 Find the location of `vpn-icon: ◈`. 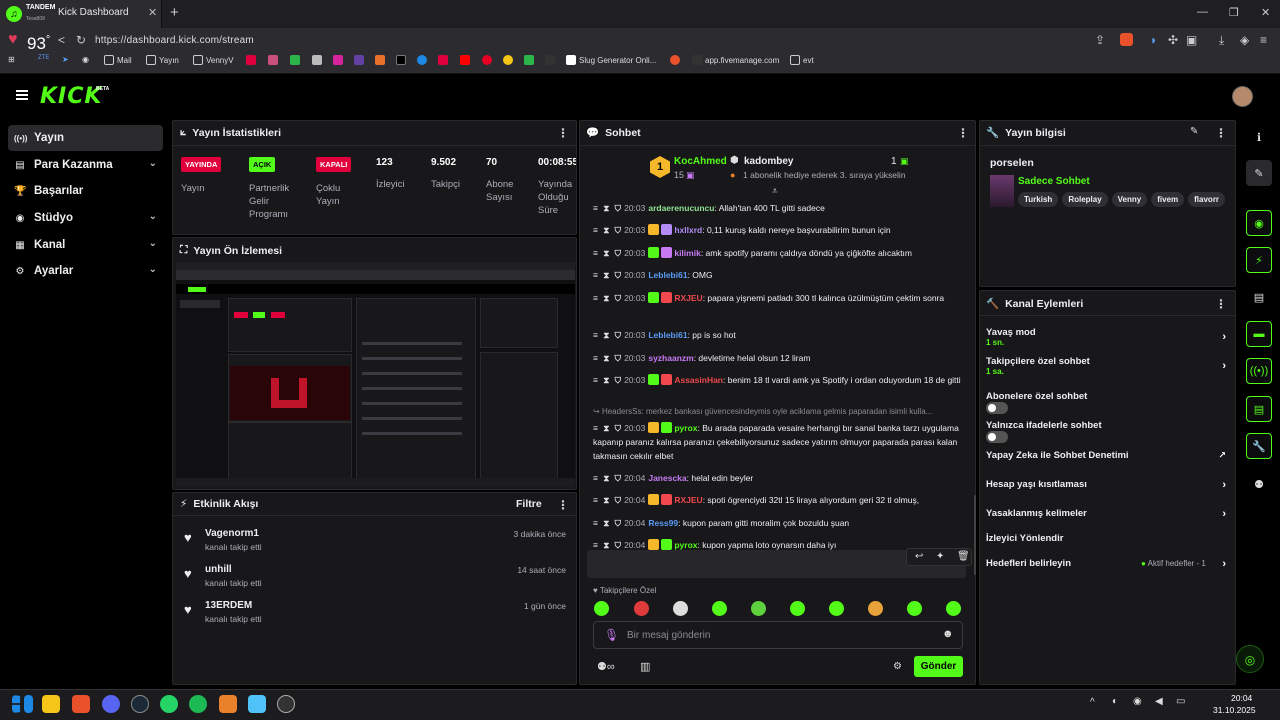

vpn-icon: ◈ is located at coordinates (1244, 40).